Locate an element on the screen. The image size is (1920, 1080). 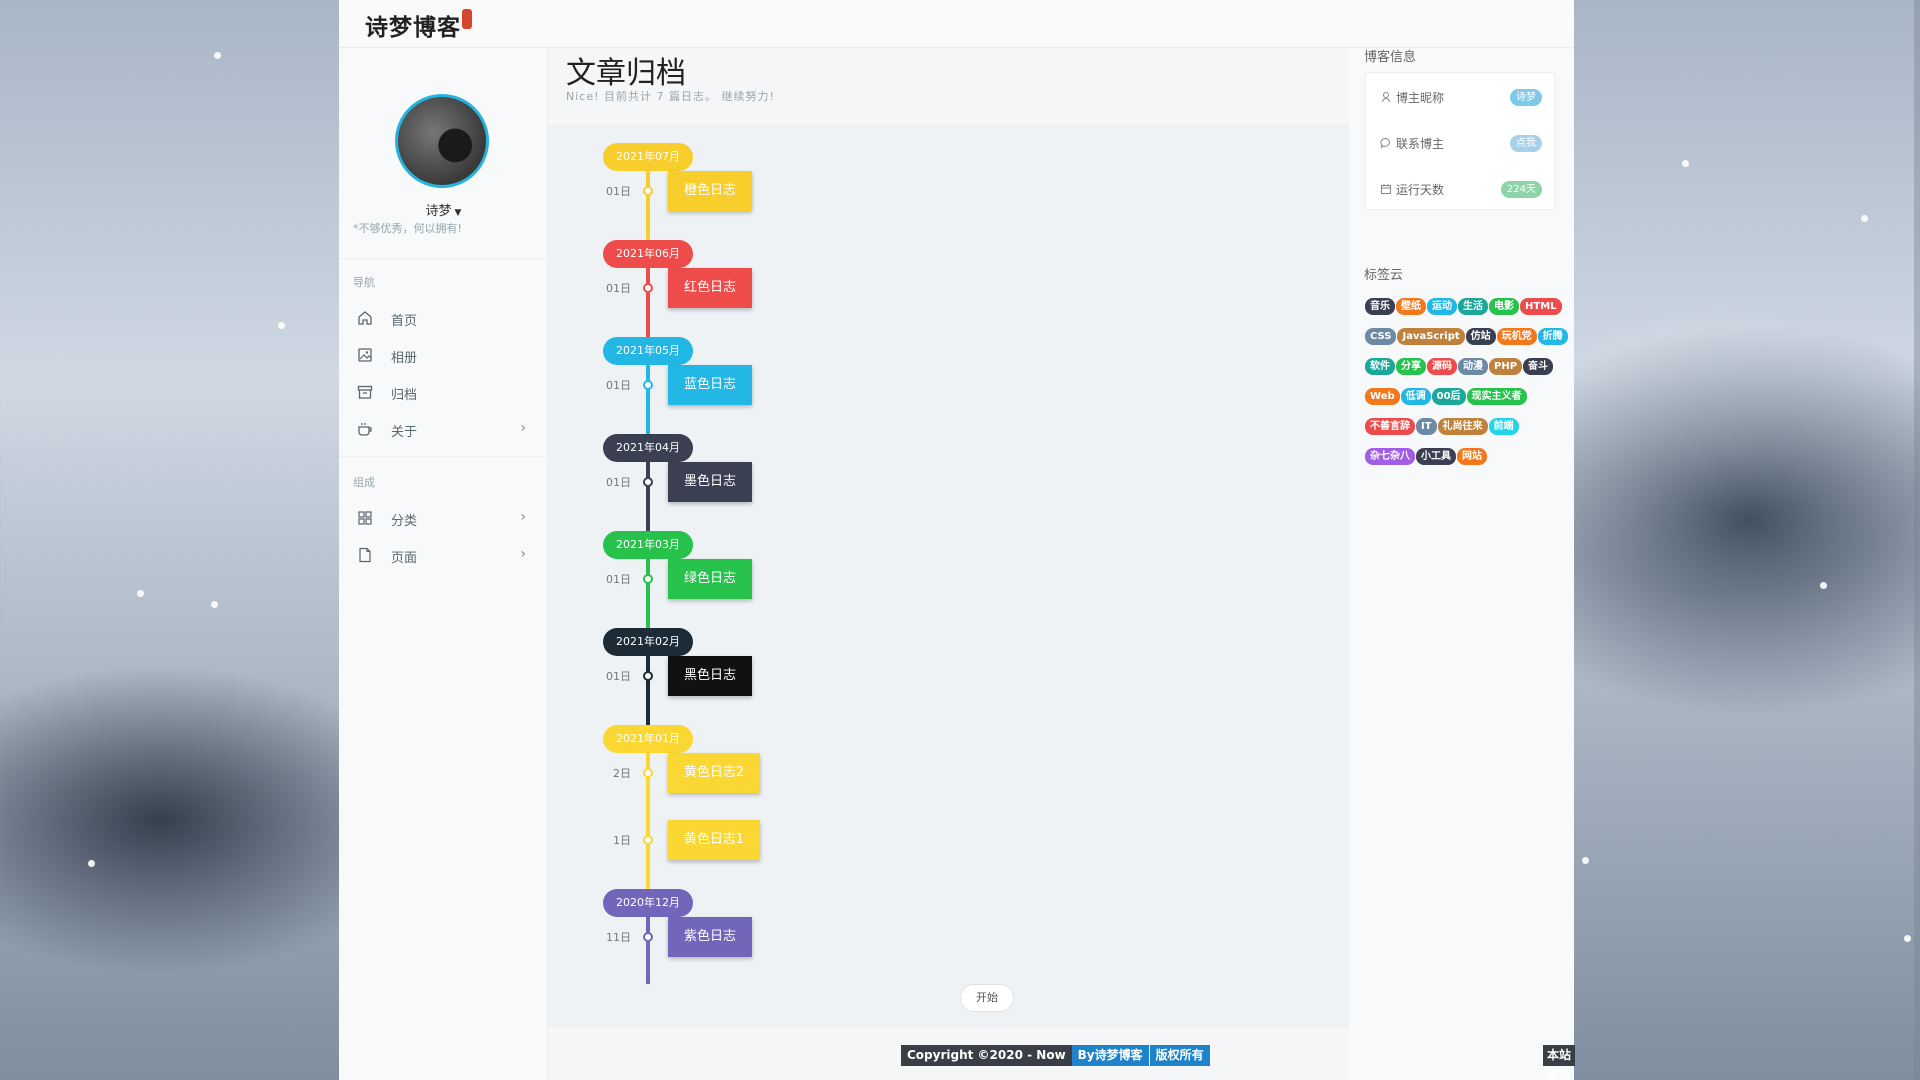
info-label: 运行天数 is located at coordinates (1420, 190).